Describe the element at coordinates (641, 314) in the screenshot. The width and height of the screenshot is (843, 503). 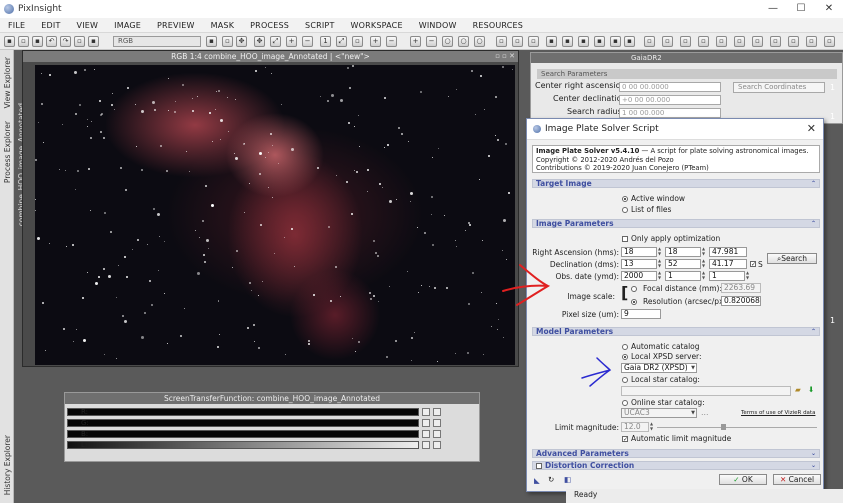
I see `pixel-size-field: 9` at that location.